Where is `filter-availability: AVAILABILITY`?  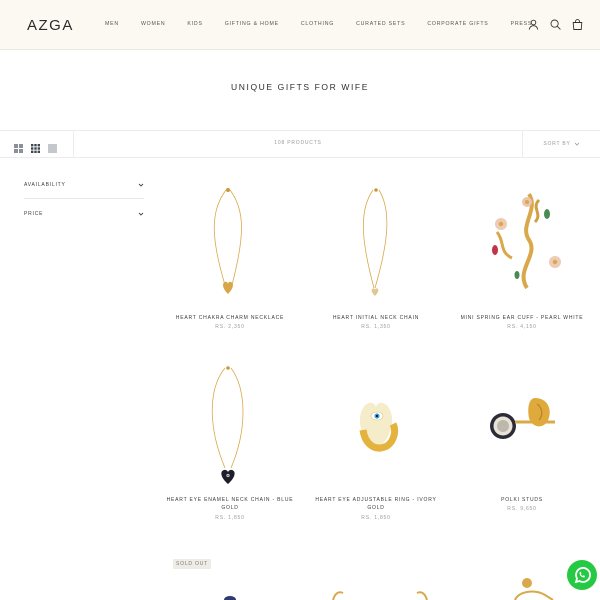 filter-availability: AVAILABILITY is located at coordinates (84, 185).